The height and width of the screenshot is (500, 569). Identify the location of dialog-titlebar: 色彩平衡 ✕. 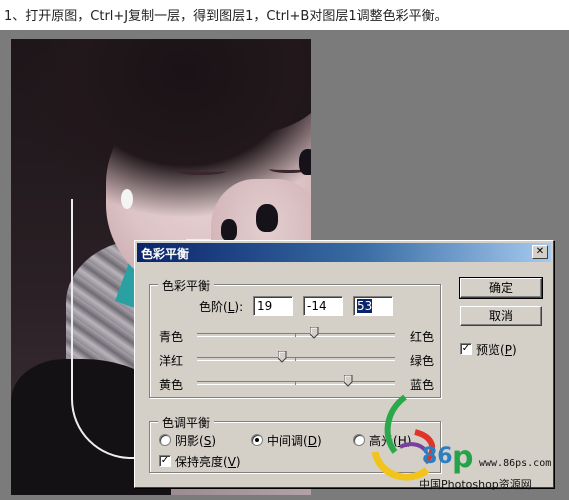
(344, 252).